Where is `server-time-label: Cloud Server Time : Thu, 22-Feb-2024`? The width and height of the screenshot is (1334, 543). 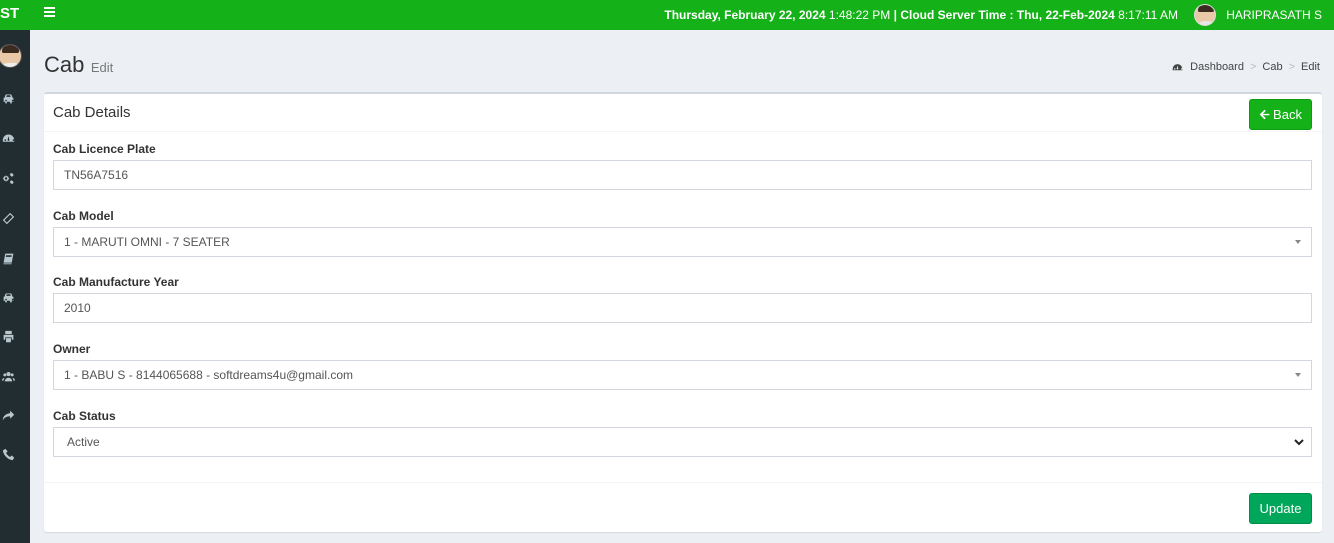
server-time-label: Cloud Server Time : Thu, 22-Feb-2024 is located at coordinates (1007, 15).